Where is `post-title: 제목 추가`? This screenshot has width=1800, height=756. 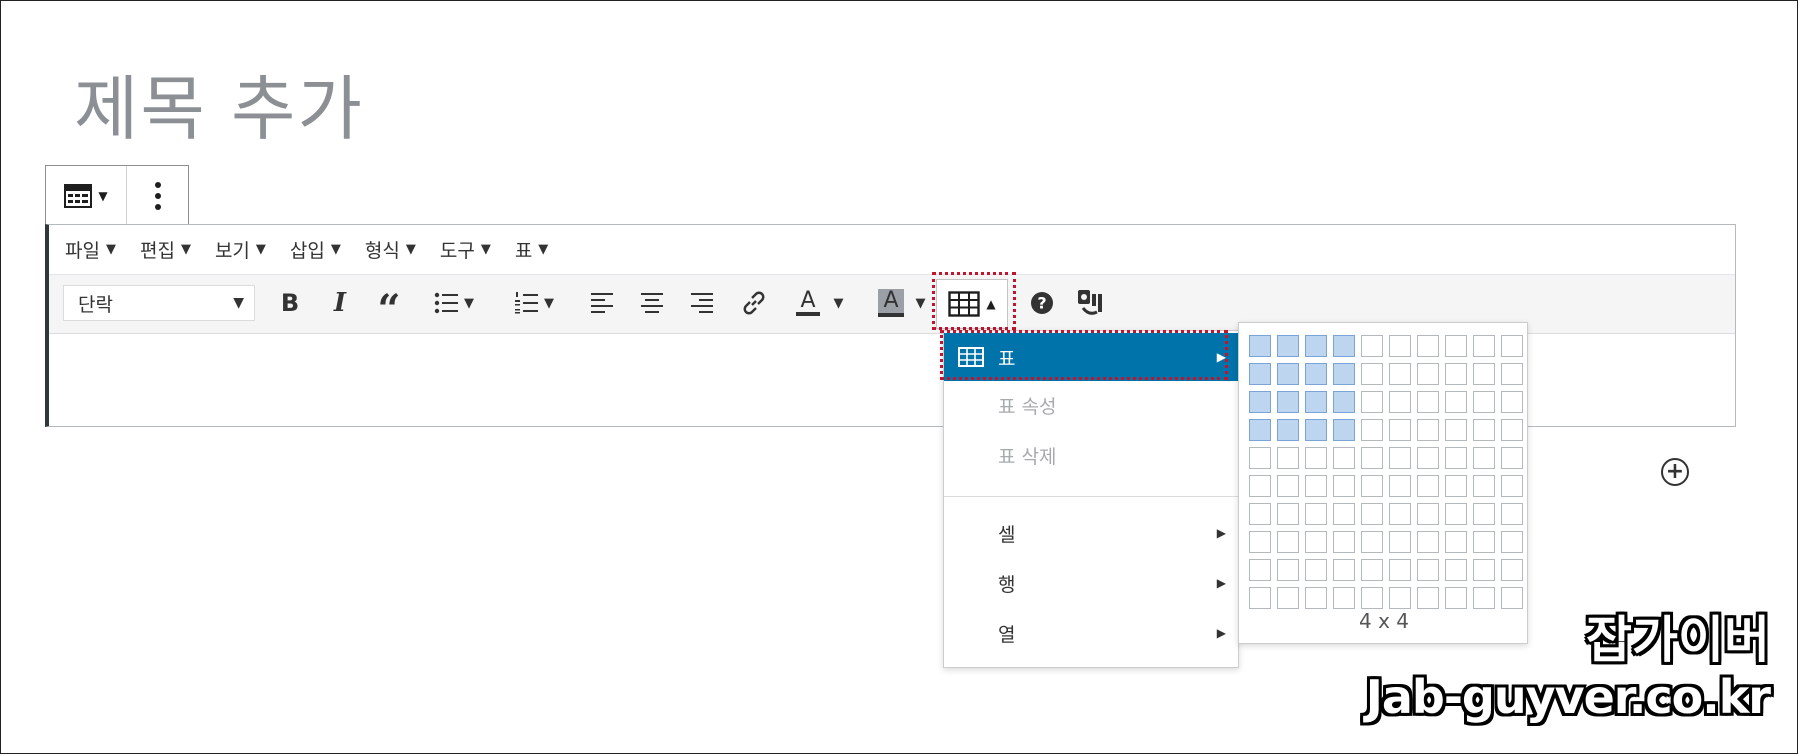
post-title: 제목 추가 is located at coordinates (219, 109).